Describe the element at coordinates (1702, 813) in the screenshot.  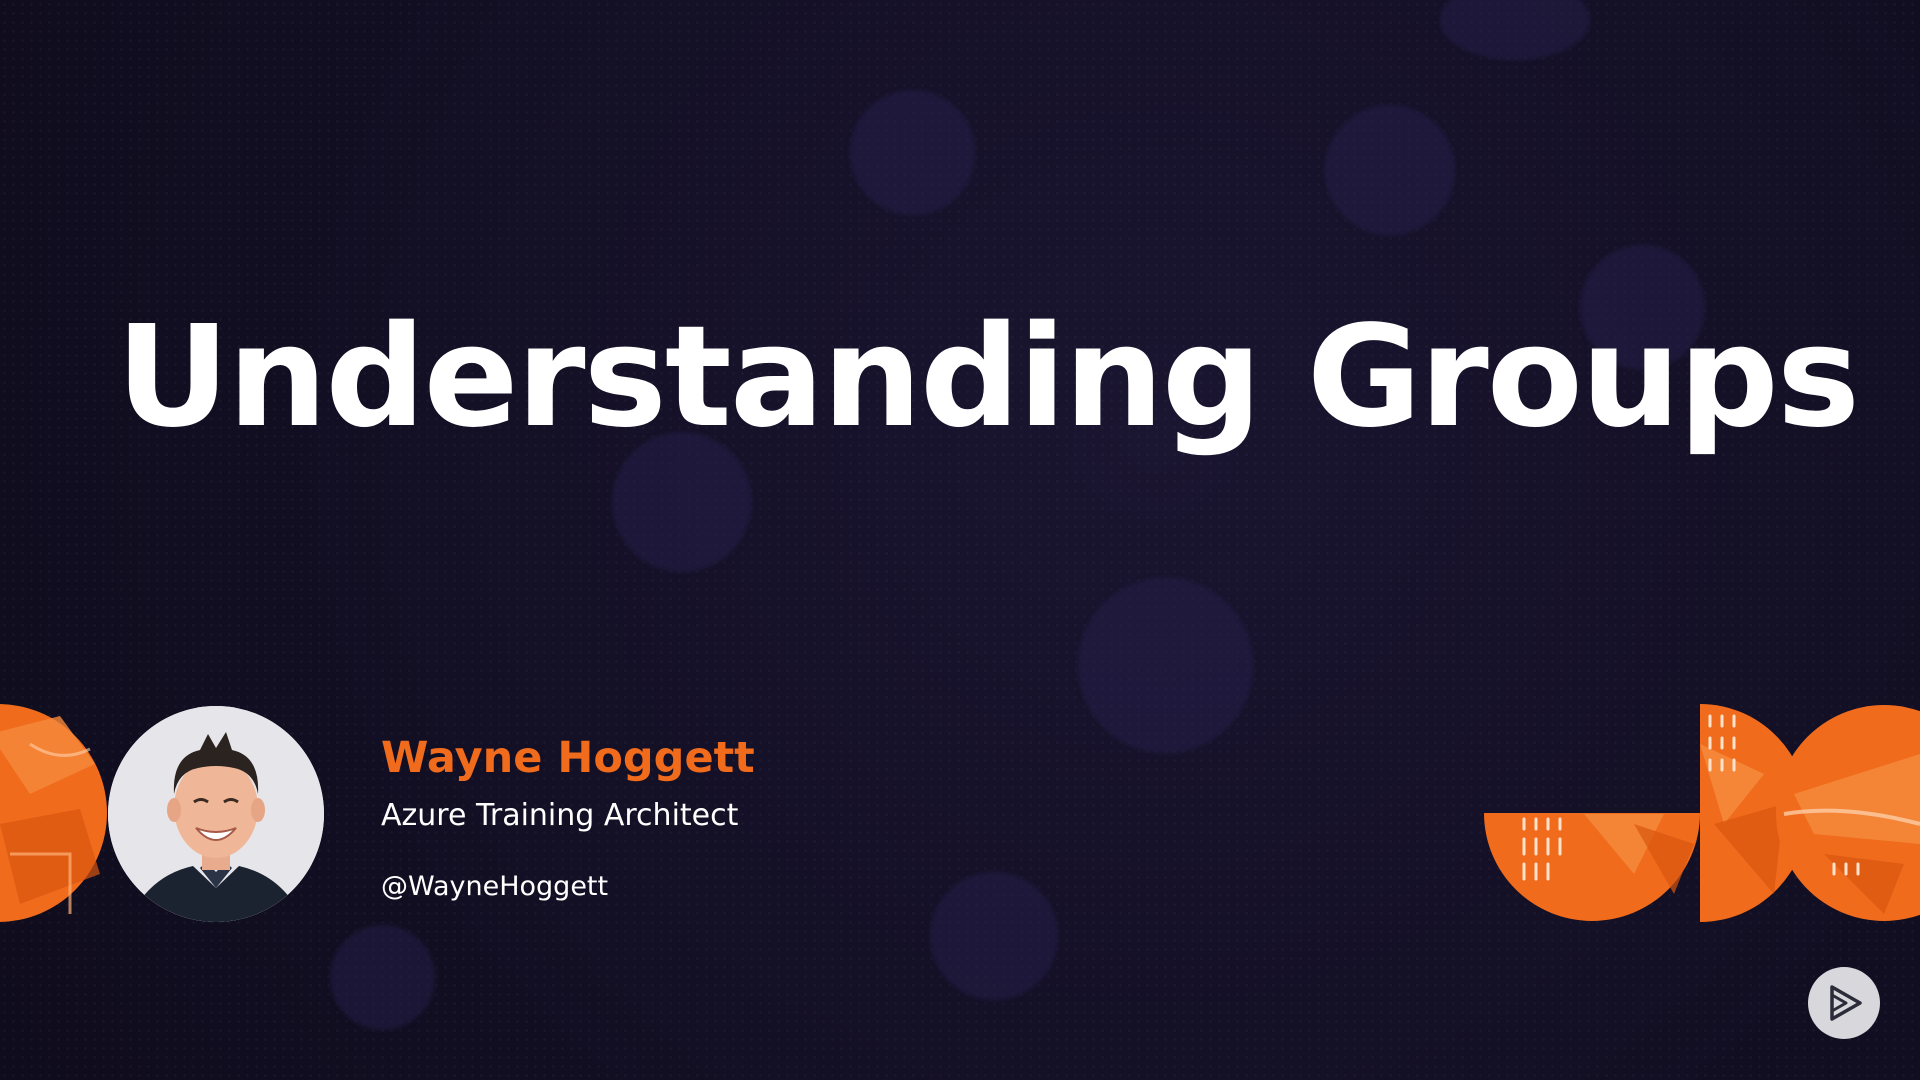
I see `orange-decoration-right` at that location.